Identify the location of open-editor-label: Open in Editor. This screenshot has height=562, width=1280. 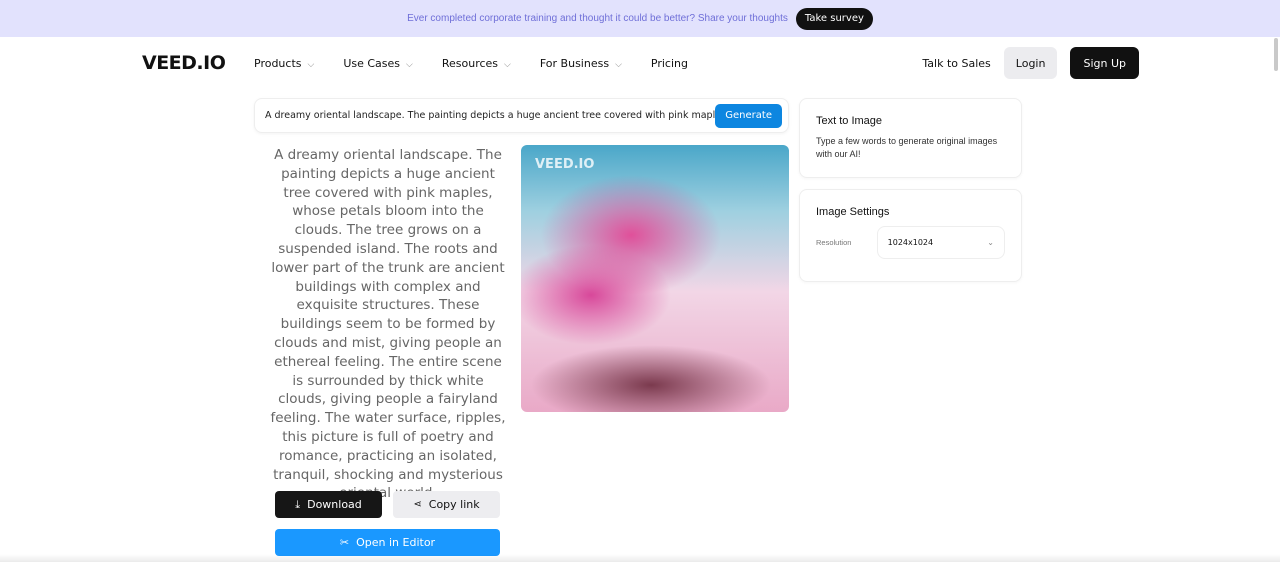
(396, 542).